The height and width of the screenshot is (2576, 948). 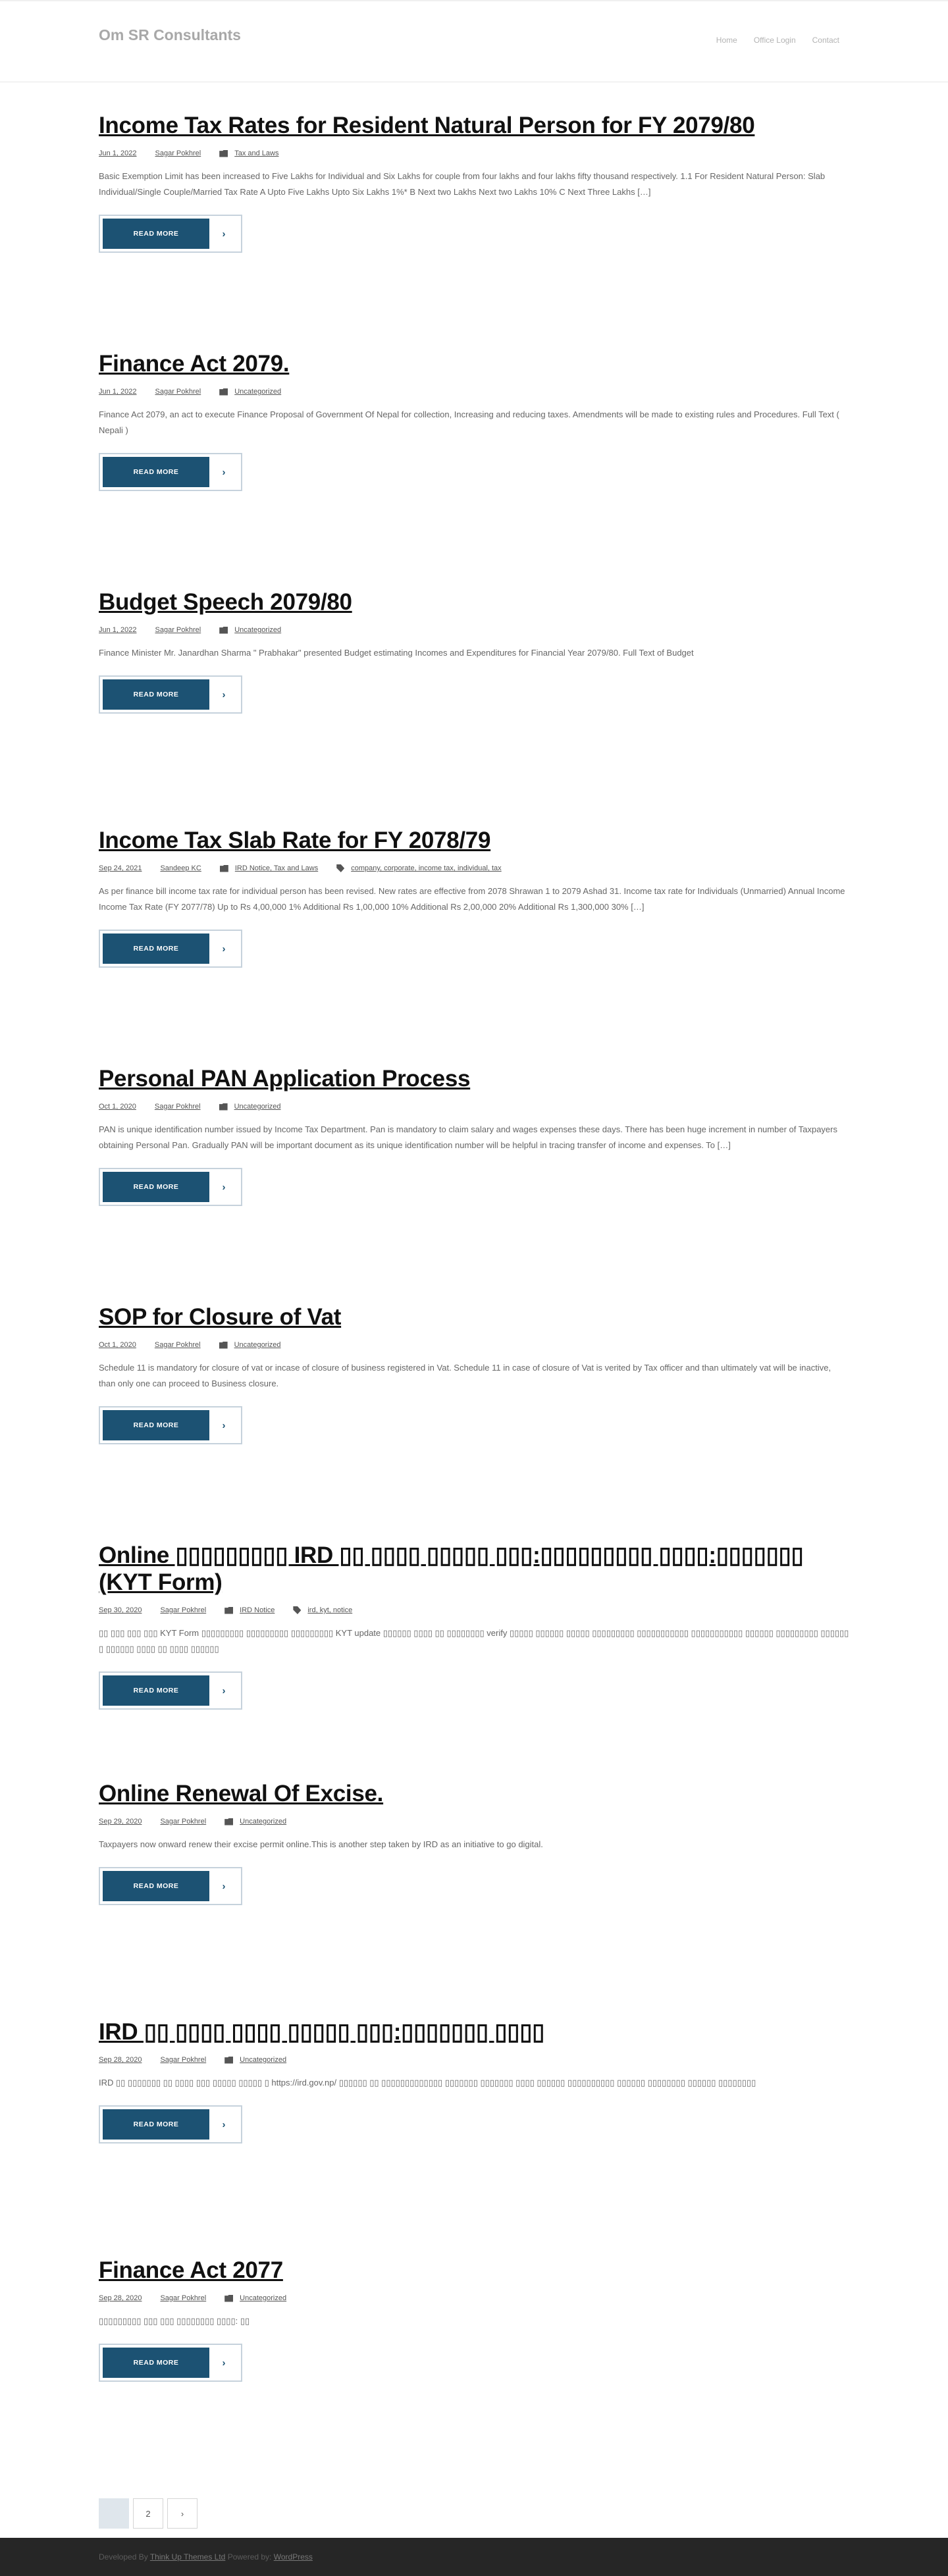 I want to click on post-meta: Sep 28, 2020 Sagar Pokhrel Uncategorized, so click(x=474, y=2298).